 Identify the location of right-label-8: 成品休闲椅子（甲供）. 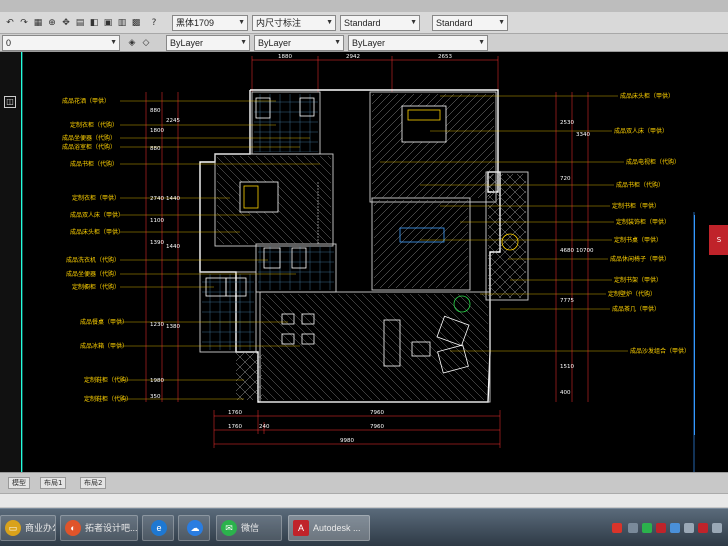
(640, 259).